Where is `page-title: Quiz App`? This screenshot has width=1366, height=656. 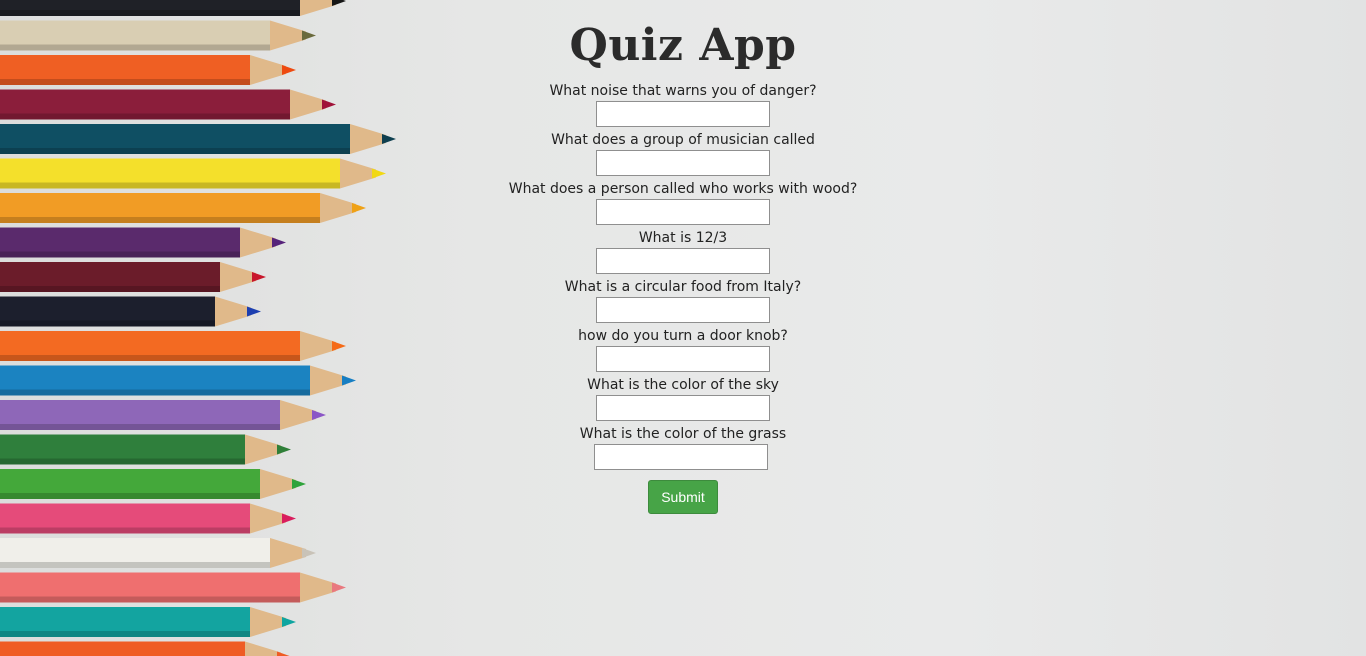 page-title: Quiz App is located at coordinates (683, 45).